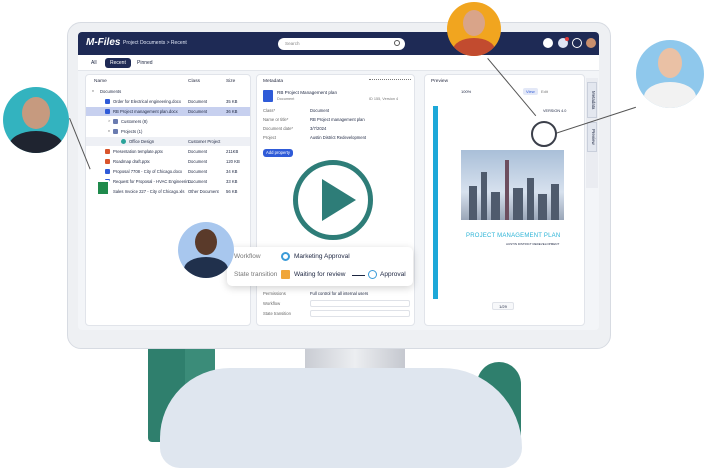 The width and height of the screenshot is (709, 473). What do you see at coordinates (273, 81) in the screenshot?
I see `metadata-title: Metadata` at bounding box center [273, 81].